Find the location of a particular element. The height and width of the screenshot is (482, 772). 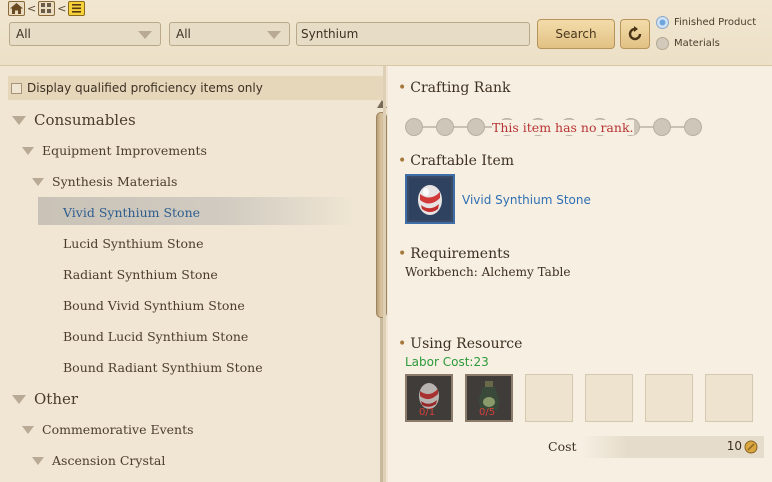

tree-category-other: Other is located at coordinates (45, 399).